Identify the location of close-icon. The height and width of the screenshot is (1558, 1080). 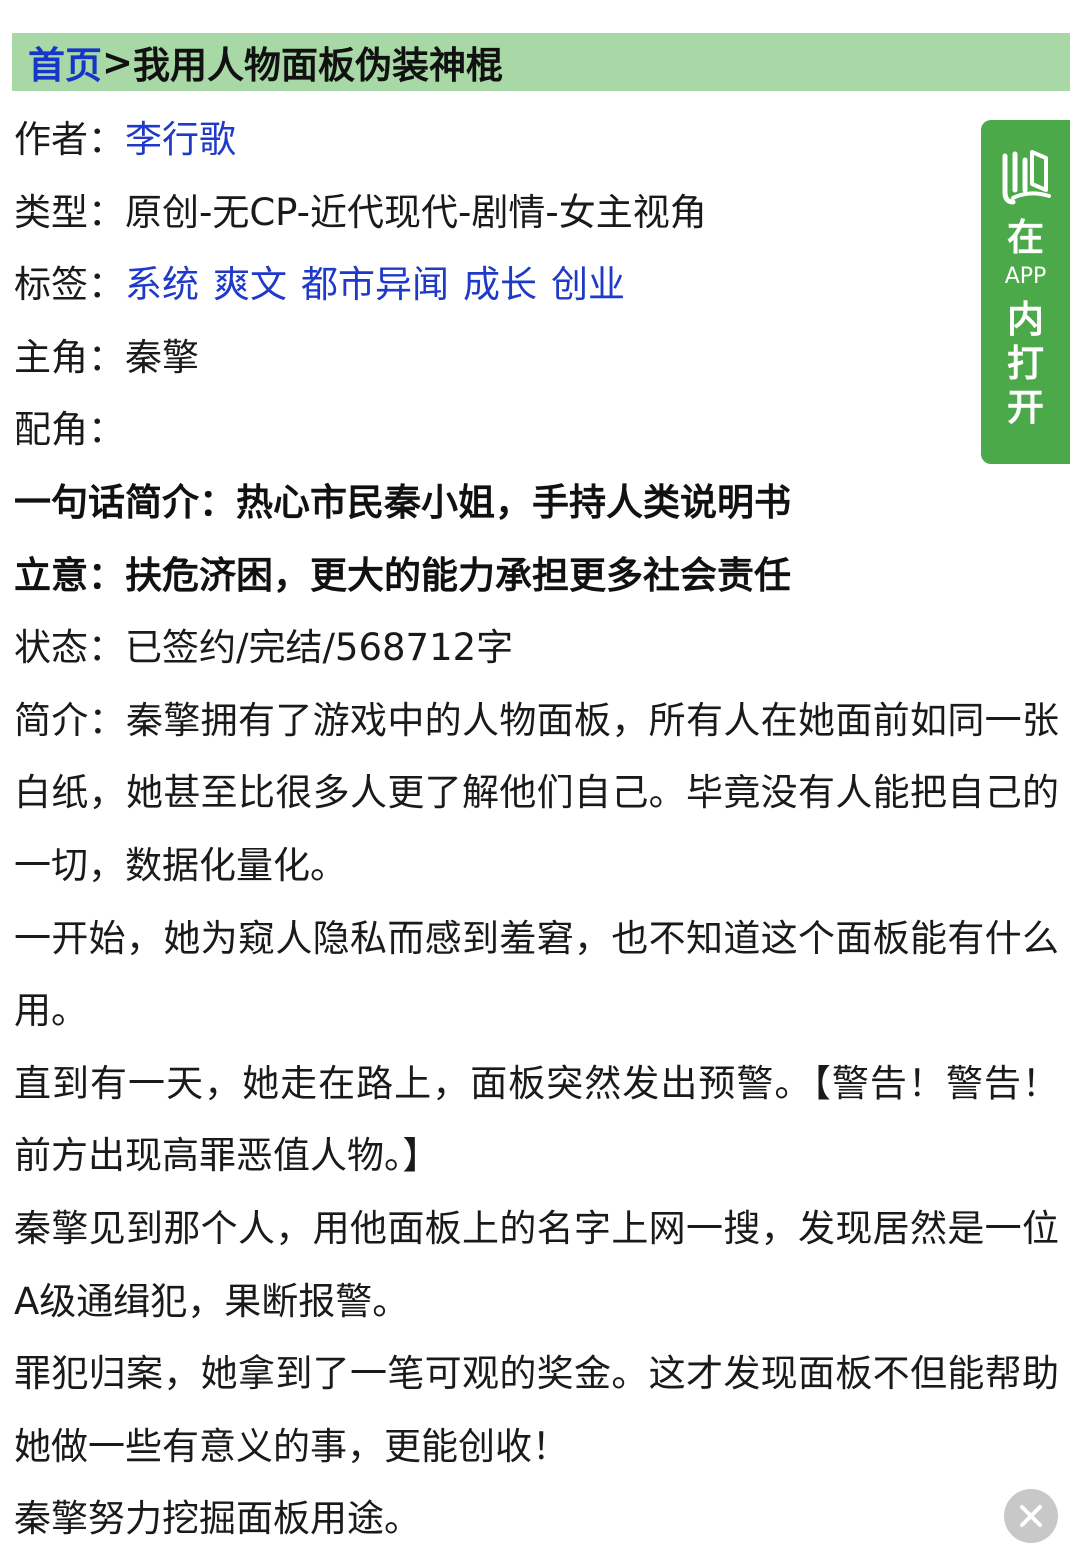
(1031, 1516).